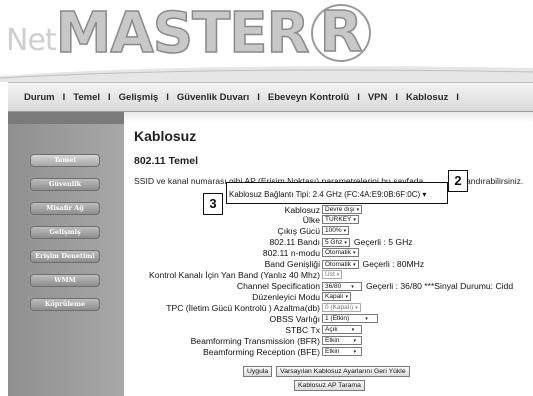 The height and width of the screenshot is (396, 533). Describe the element at coordinates (336, 296) in the screenshot. I see `select-duzenleyici: Kapalı ▾` at that location.